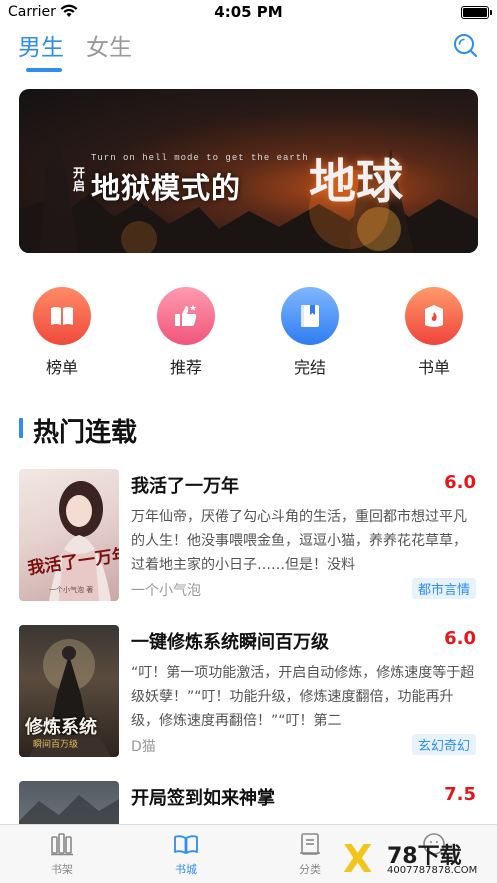 Image resolution: width=497 pixels, height=883 pixels. What do you see at coordinates (230, 642) in the screenshot?
I see `book-title: 一键修炼系统瞬间百万级` at bounding box center [230, 642].